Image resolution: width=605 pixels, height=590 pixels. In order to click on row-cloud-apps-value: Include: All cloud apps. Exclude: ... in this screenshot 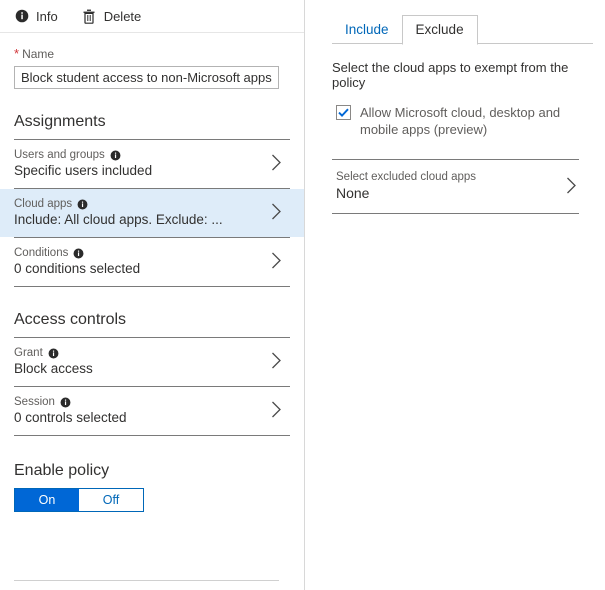, I will do `click(118, 219)`.